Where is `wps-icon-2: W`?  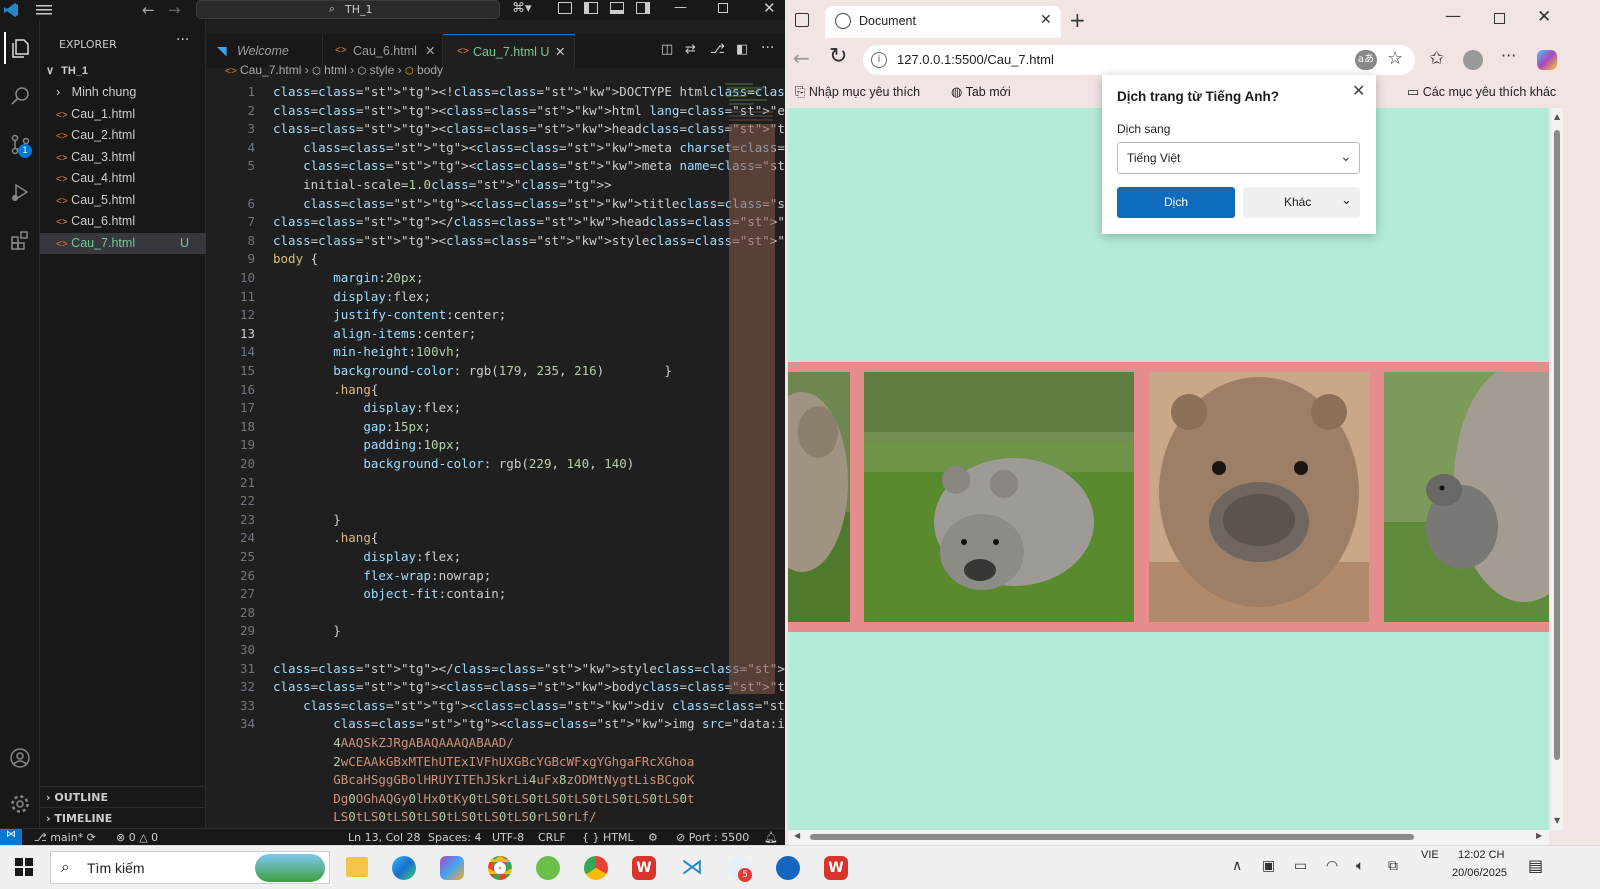 wps-icon-2: W is located at coordinates (836, 868).